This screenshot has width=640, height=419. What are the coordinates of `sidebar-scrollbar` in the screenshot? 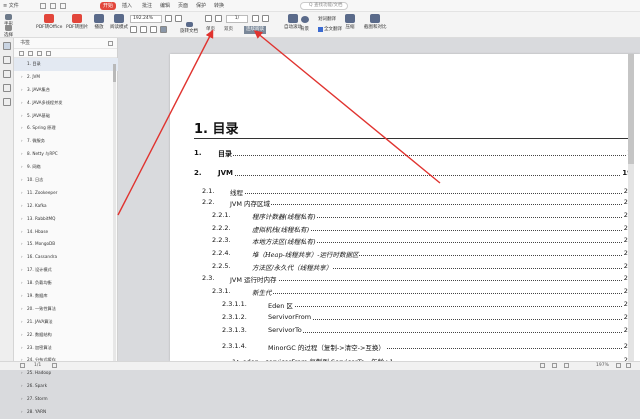 It's located at (114, 214).